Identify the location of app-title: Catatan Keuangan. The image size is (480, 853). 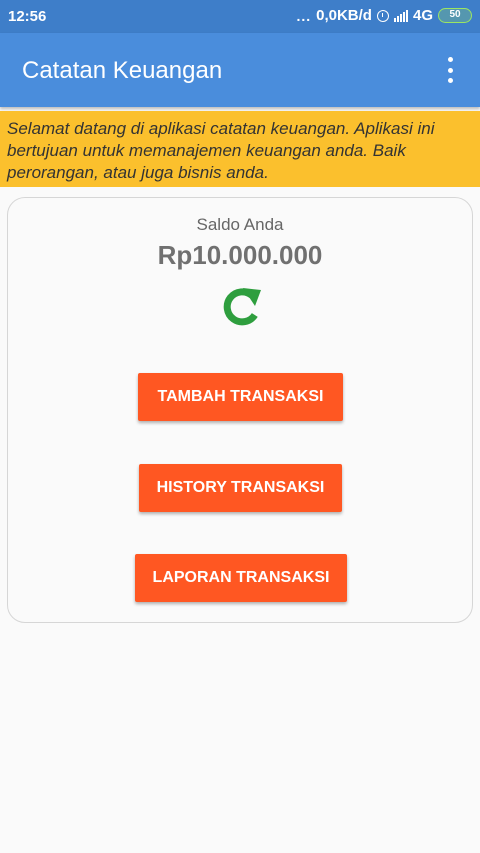
(122, 70).